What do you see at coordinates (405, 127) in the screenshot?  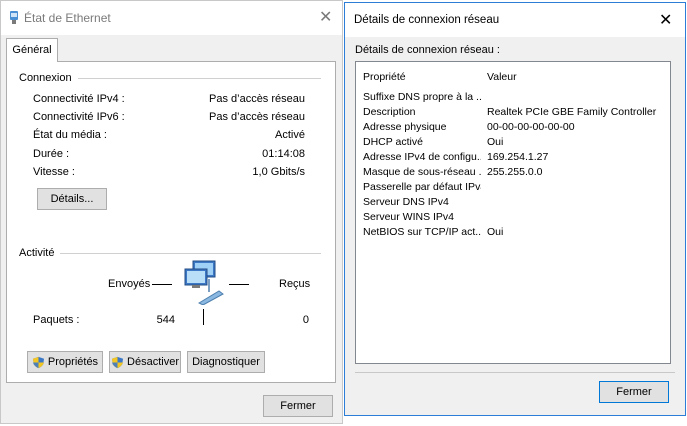 I see `property-cell: Adresse physique` at bounding box center [405, 127].